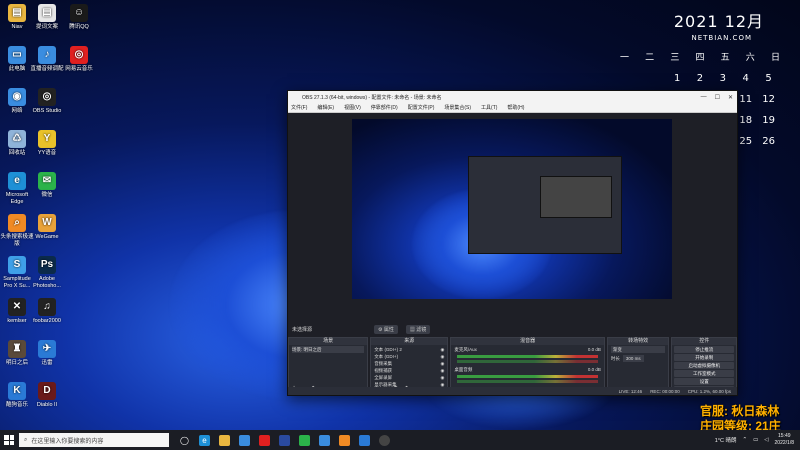  I want to click on desktop-shortcut: ✕ kemlser, so click(17, 311).